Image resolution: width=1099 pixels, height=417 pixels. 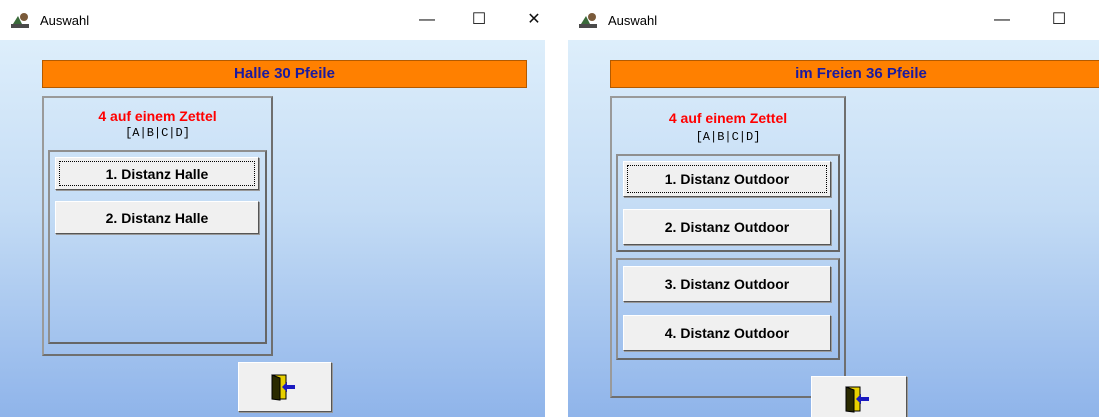 What do you see at coordinates (532, 20) in the screenshot?
I see `close-button: ✕` at bounding box center [532, 20].